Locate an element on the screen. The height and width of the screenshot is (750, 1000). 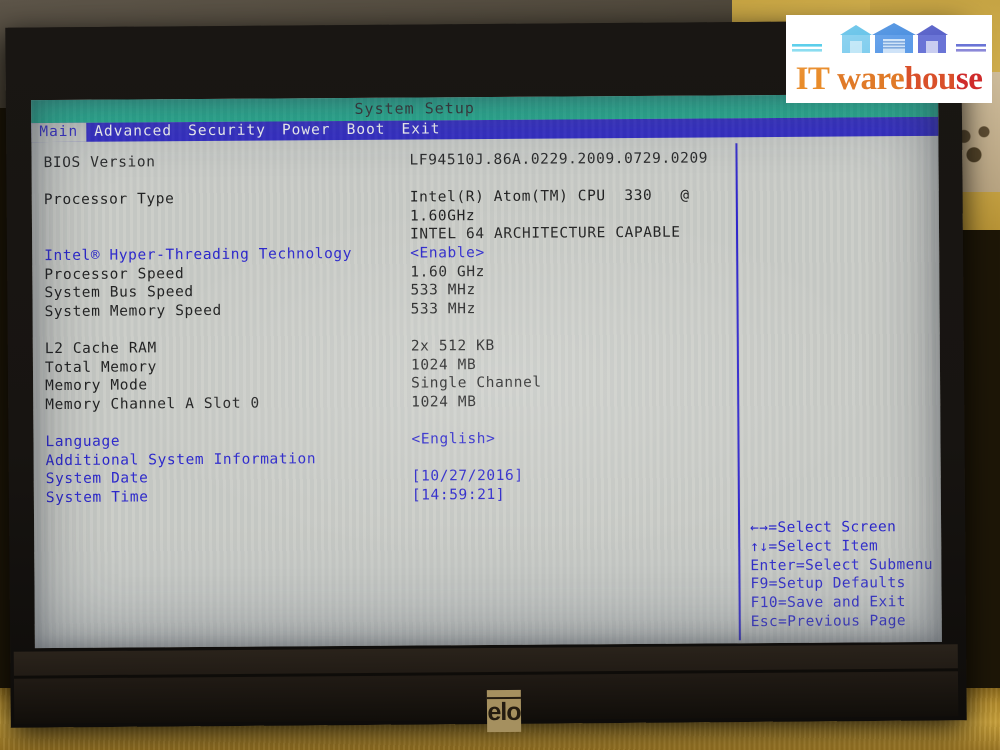
elo-logo-text: elo is located at coordinates (504, 711).